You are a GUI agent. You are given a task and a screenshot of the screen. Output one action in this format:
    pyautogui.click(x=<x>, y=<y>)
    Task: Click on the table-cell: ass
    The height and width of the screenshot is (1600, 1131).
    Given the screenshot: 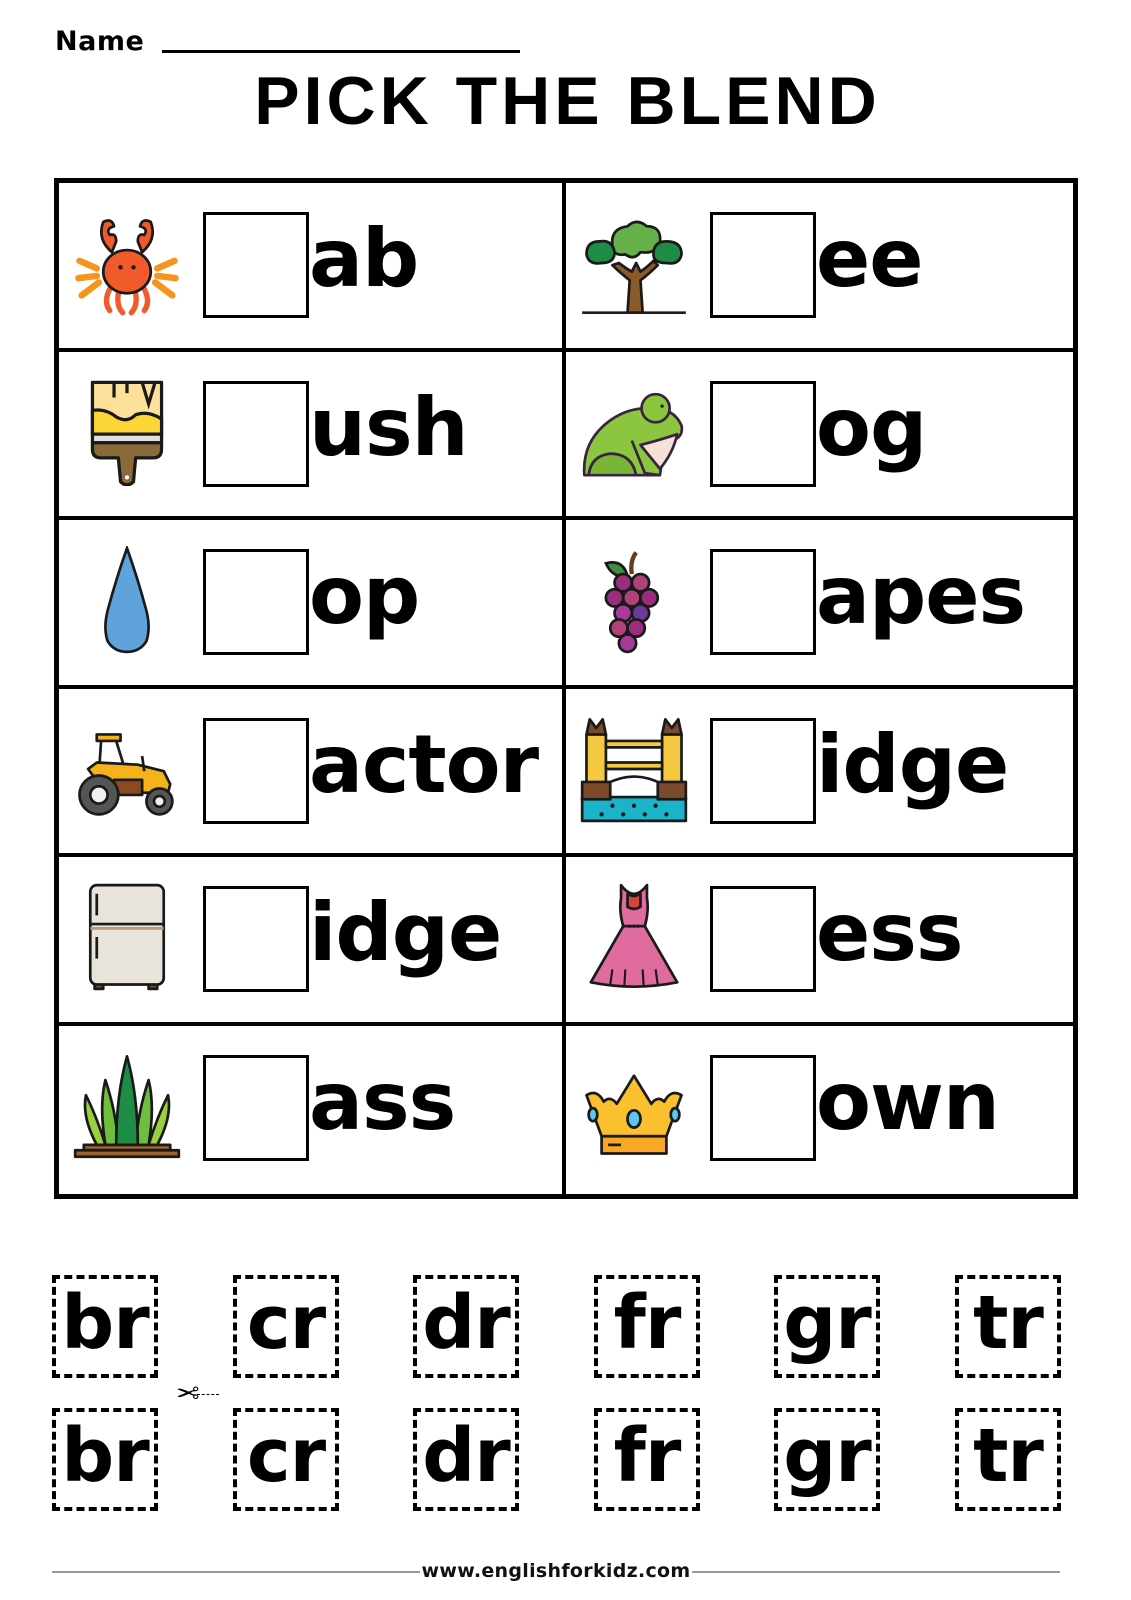 What is the action you would take?
    pyautogui.click(x=312, y=1109)
    